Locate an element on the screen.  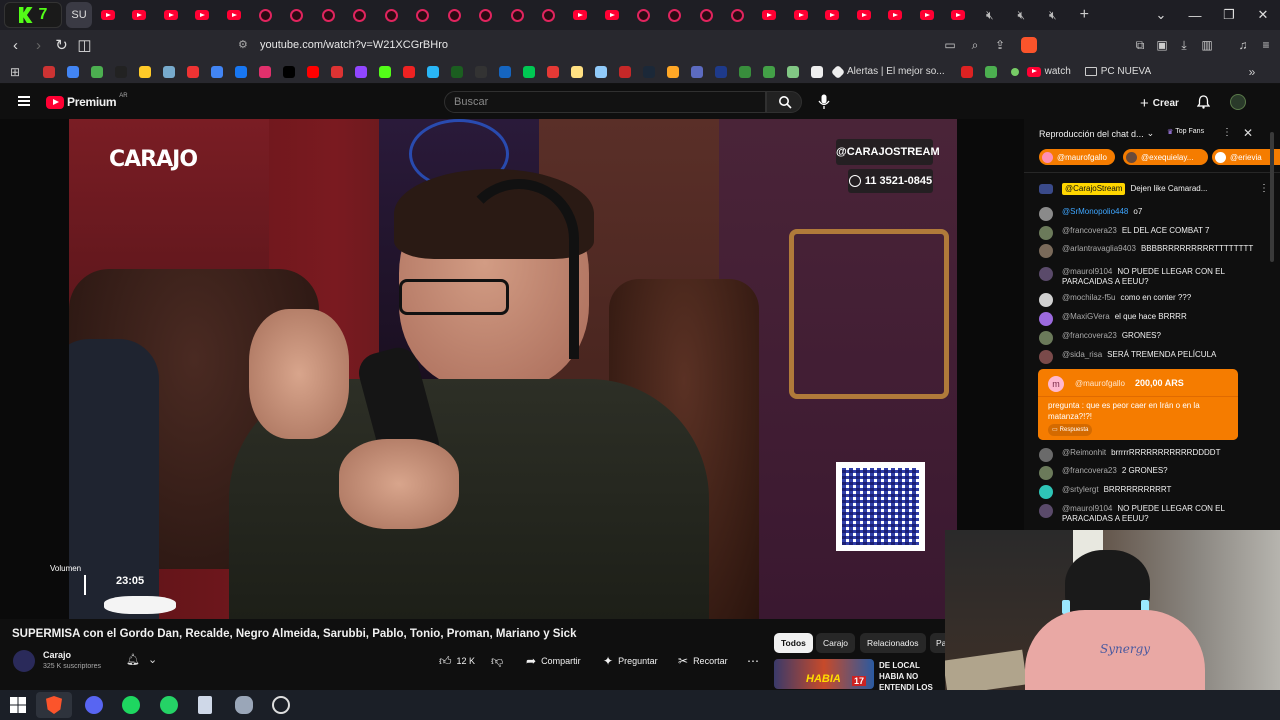
search-button is located at coordinates (784, 102).